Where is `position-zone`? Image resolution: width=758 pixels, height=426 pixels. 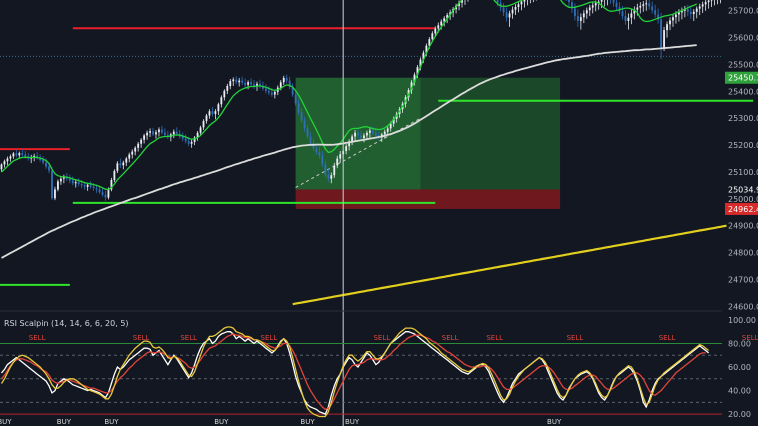
position-zone is located at coordinates (428, 143).